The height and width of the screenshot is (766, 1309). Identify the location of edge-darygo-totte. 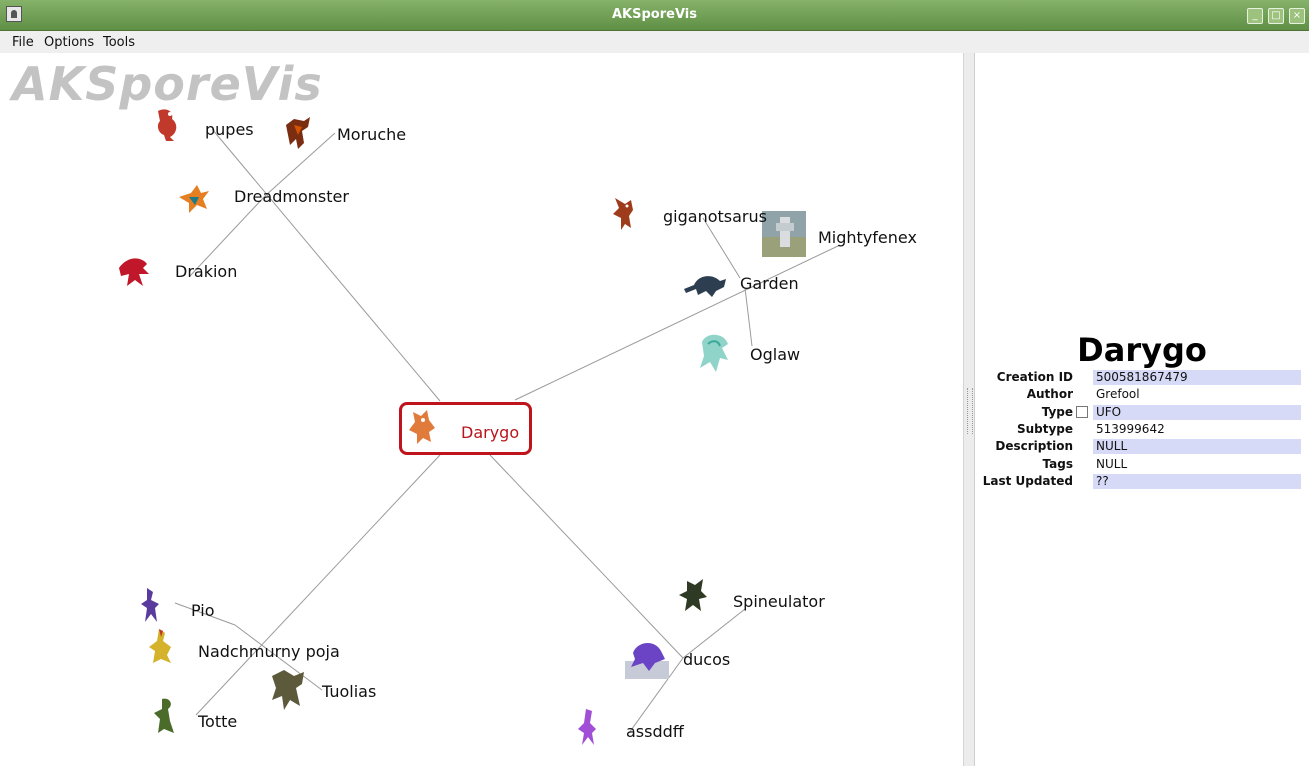
(318, 585).